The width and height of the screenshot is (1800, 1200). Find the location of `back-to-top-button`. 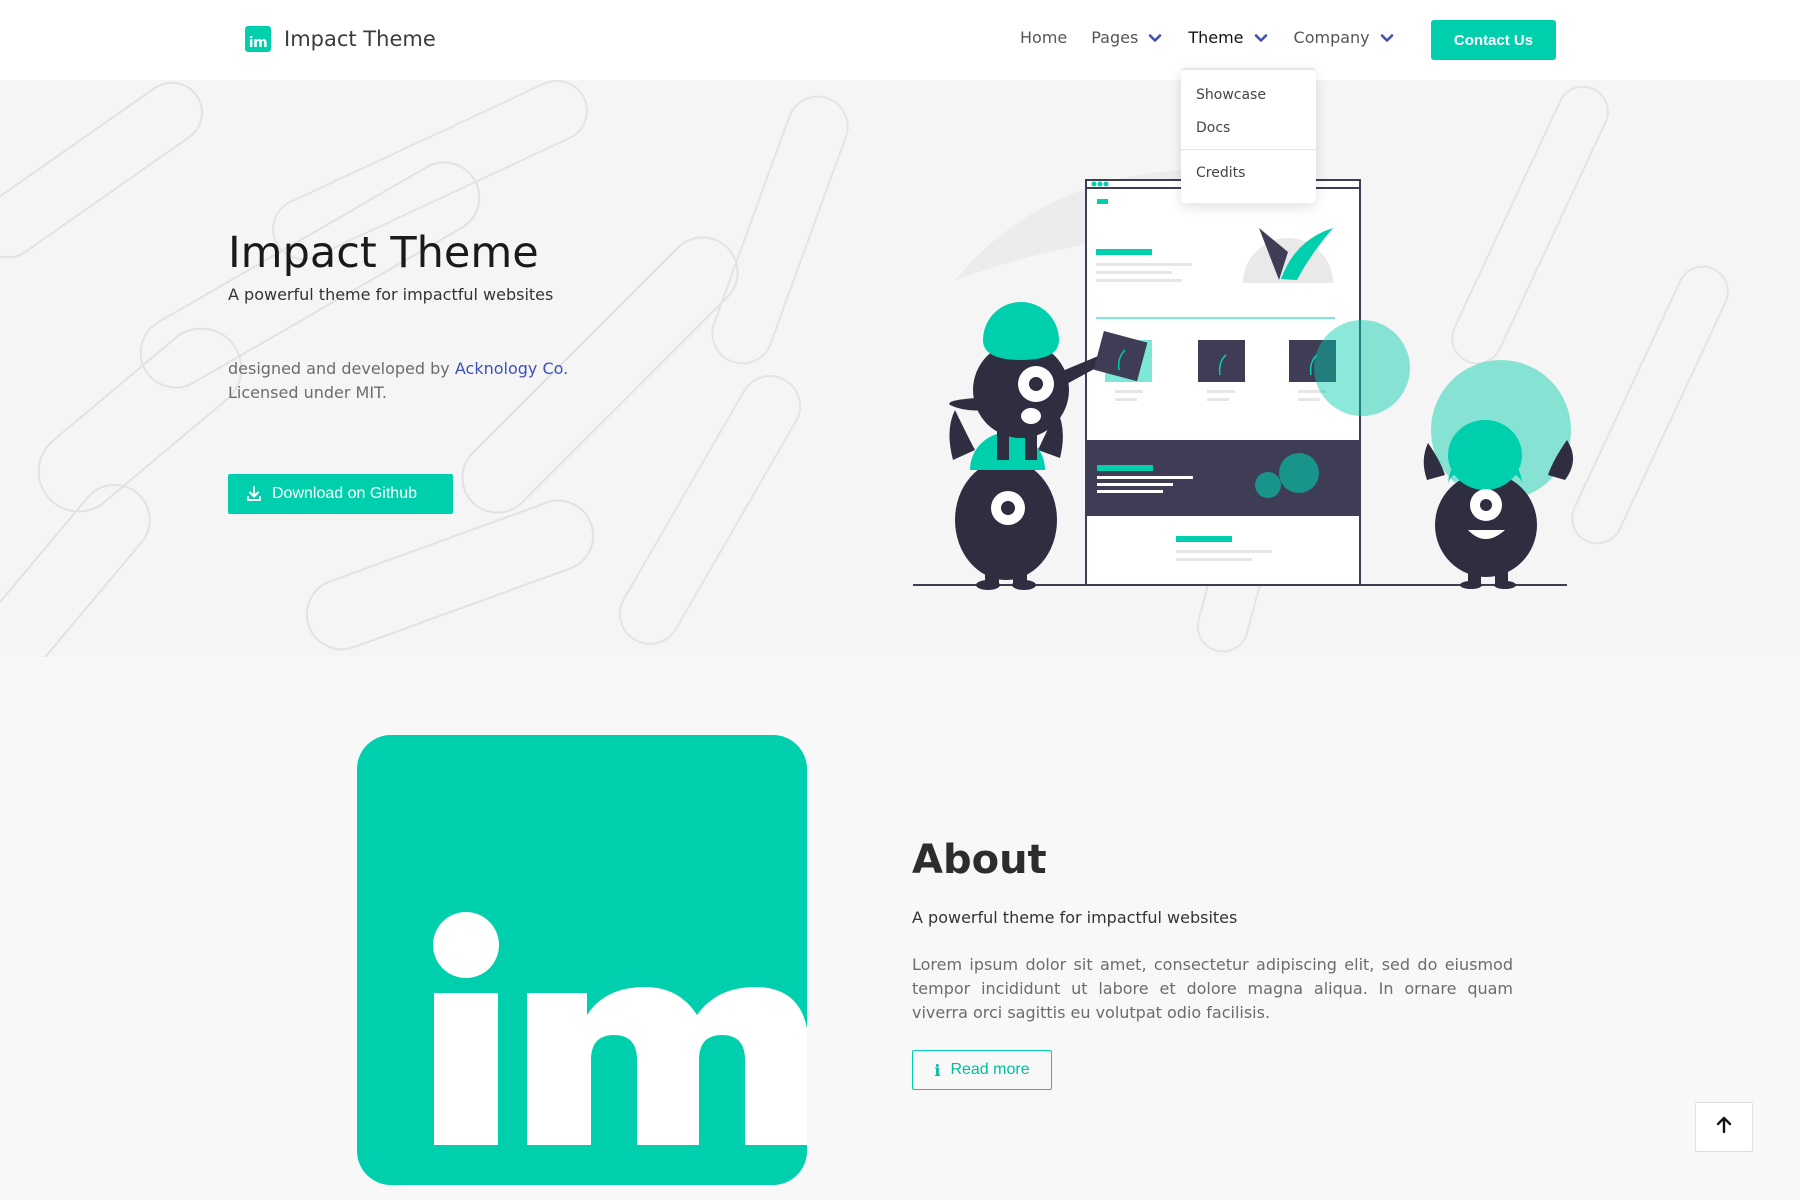

back-to-top-button is located at coordinates (1724, 1127).